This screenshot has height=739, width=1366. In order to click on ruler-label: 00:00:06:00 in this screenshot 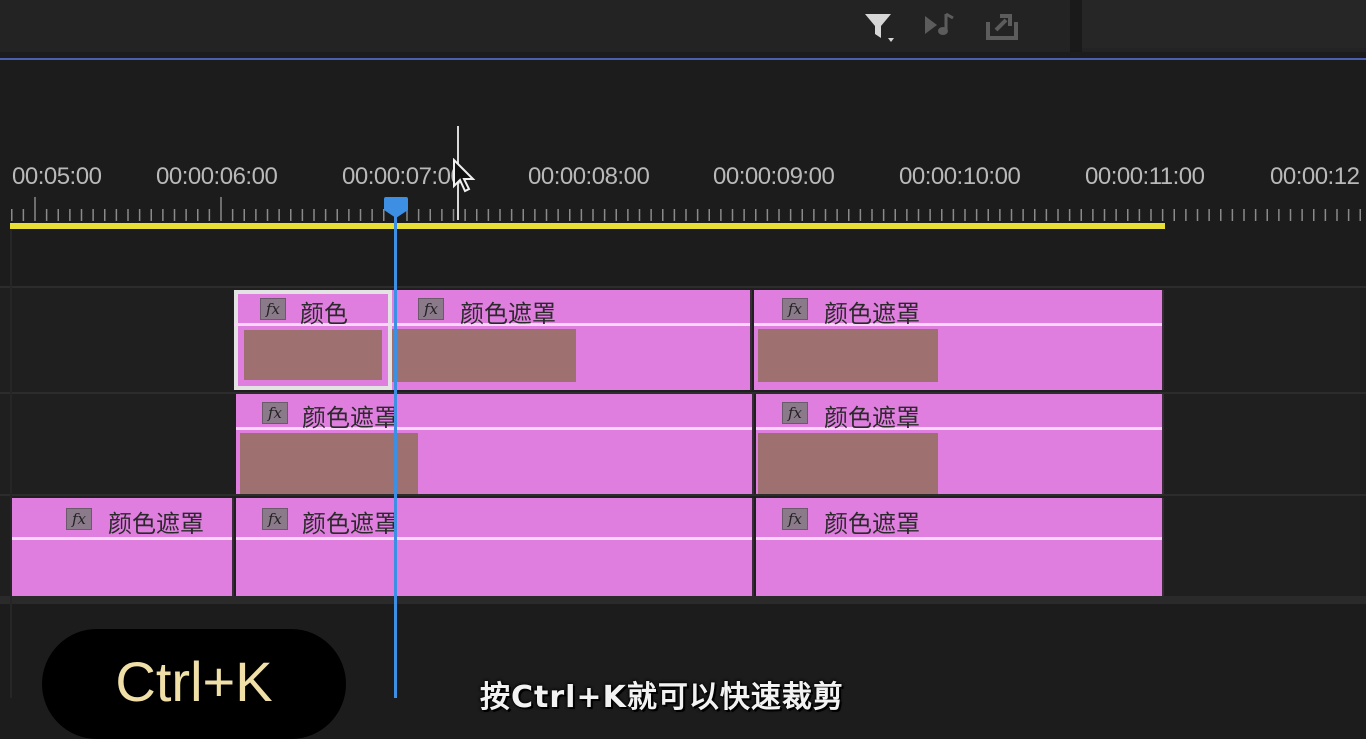, I will do `click(217, 176)`.